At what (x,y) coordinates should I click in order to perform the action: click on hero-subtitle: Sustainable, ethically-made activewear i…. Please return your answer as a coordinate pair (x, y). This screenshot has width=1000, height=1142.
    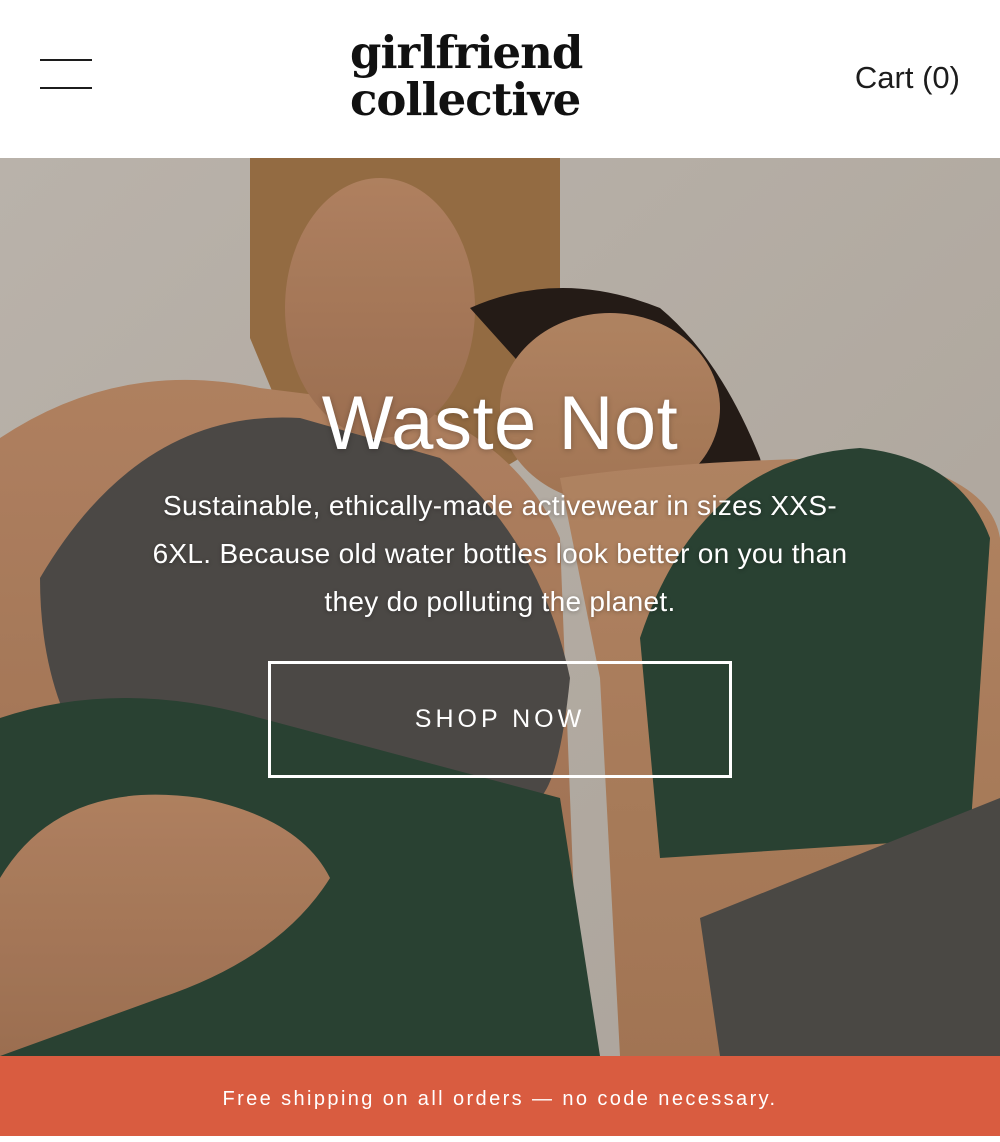
    Looking at the image, I should click on (500, 553).